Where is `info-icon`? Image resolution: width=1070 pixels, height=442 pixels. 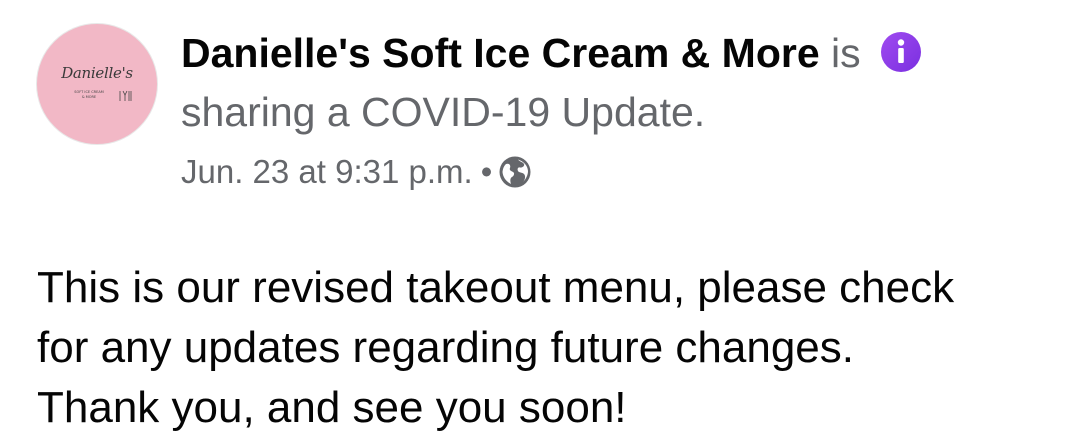
info-icon is located at coordinates (901, 52).